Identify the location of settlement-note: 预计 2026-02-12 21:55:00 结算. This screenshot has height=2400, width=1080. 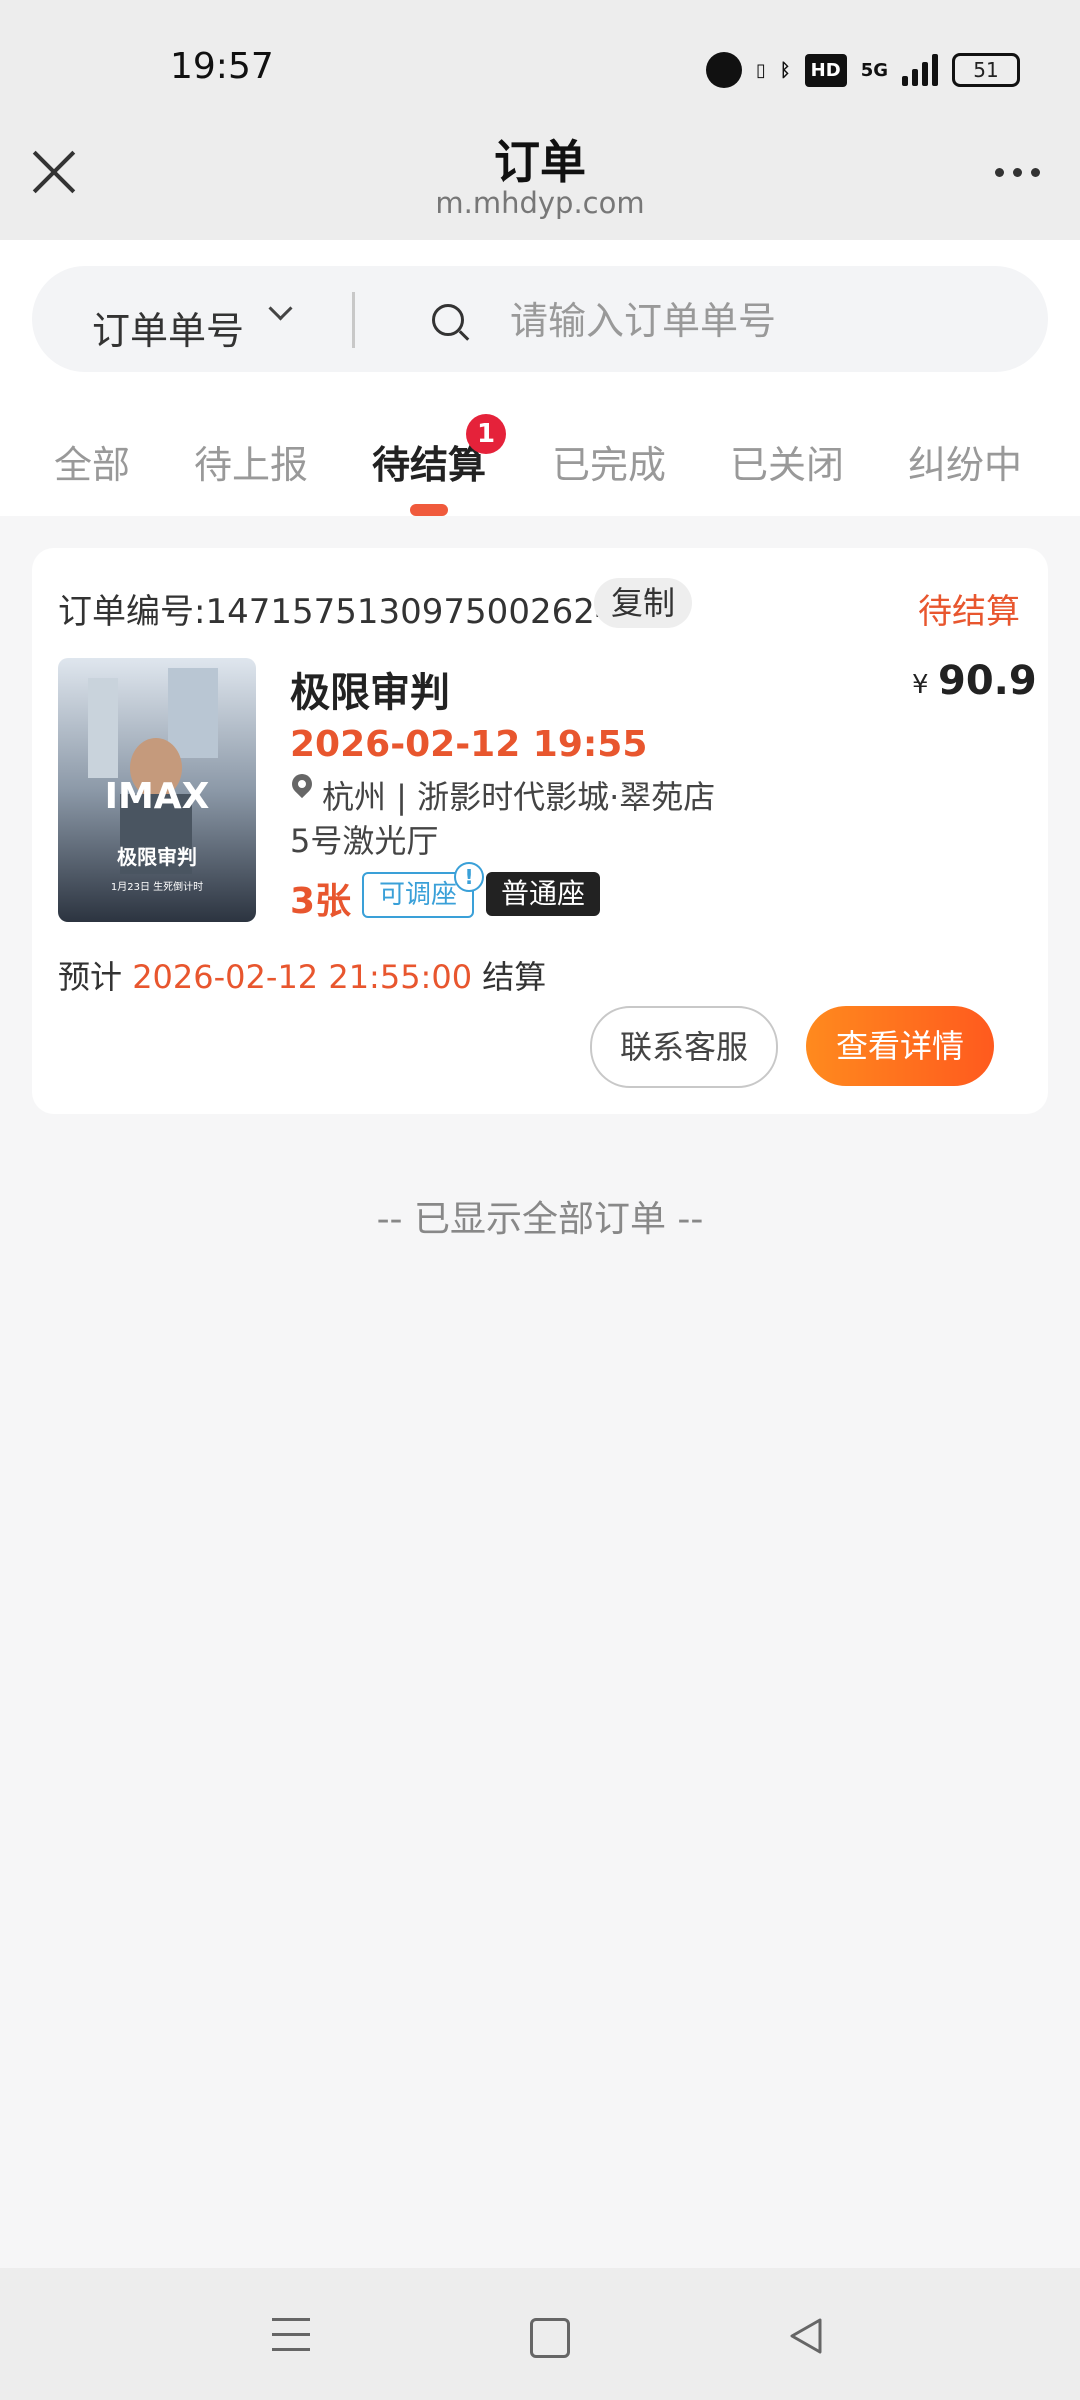
(302, 975).